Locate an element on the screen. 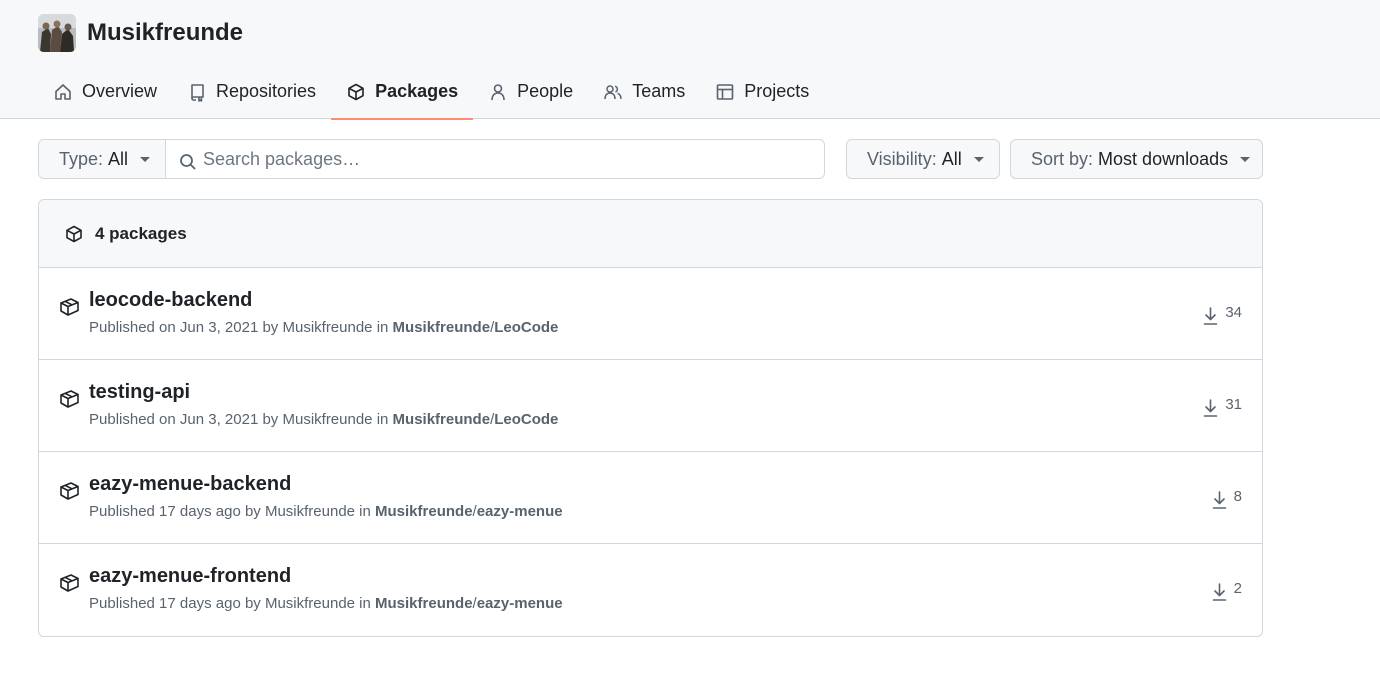  download-count-value: 8 is located at coordinates (1237, 496).